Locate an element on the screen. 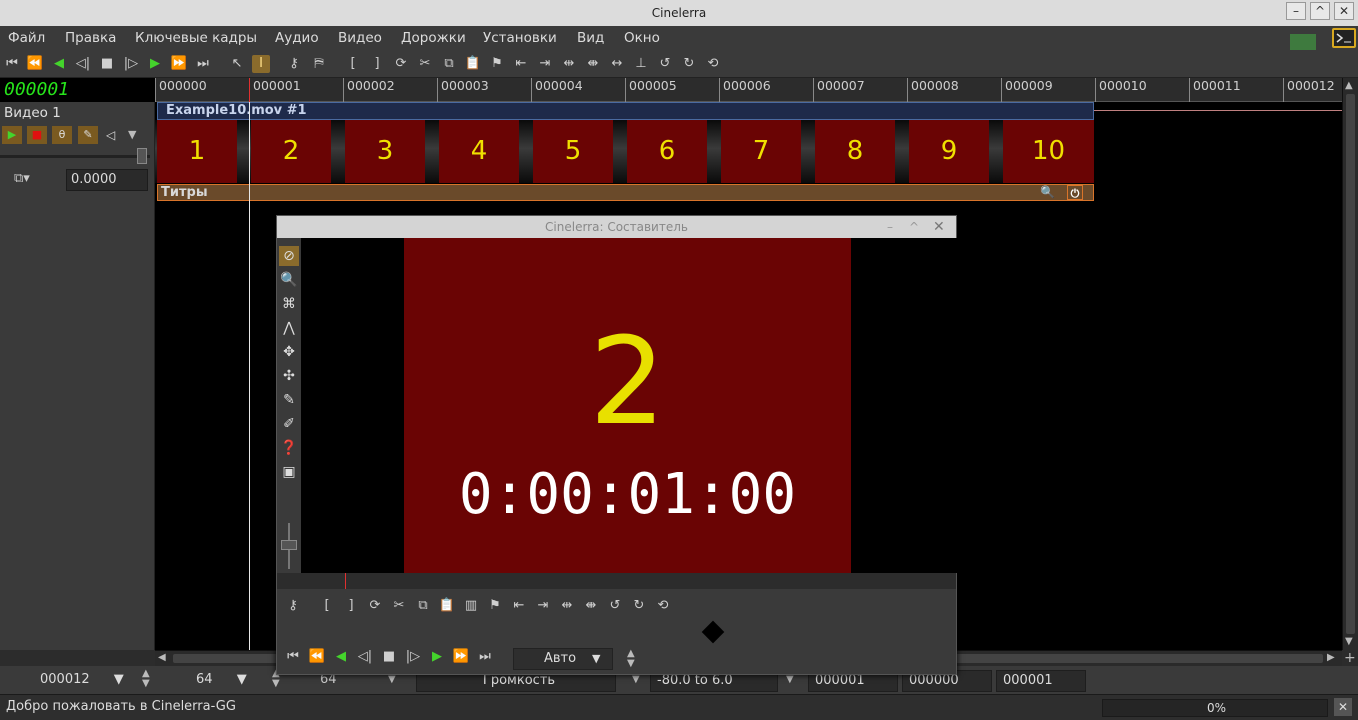  play-track-toggle: ▶ is located at coordinates (12, 135).